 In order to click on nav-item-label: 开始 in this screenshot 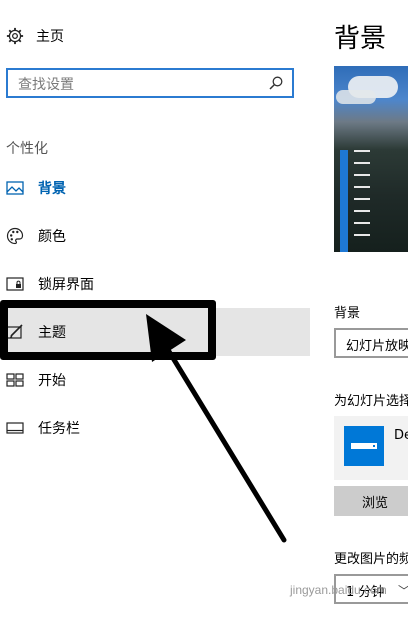, I will do `click(52, 381)`.